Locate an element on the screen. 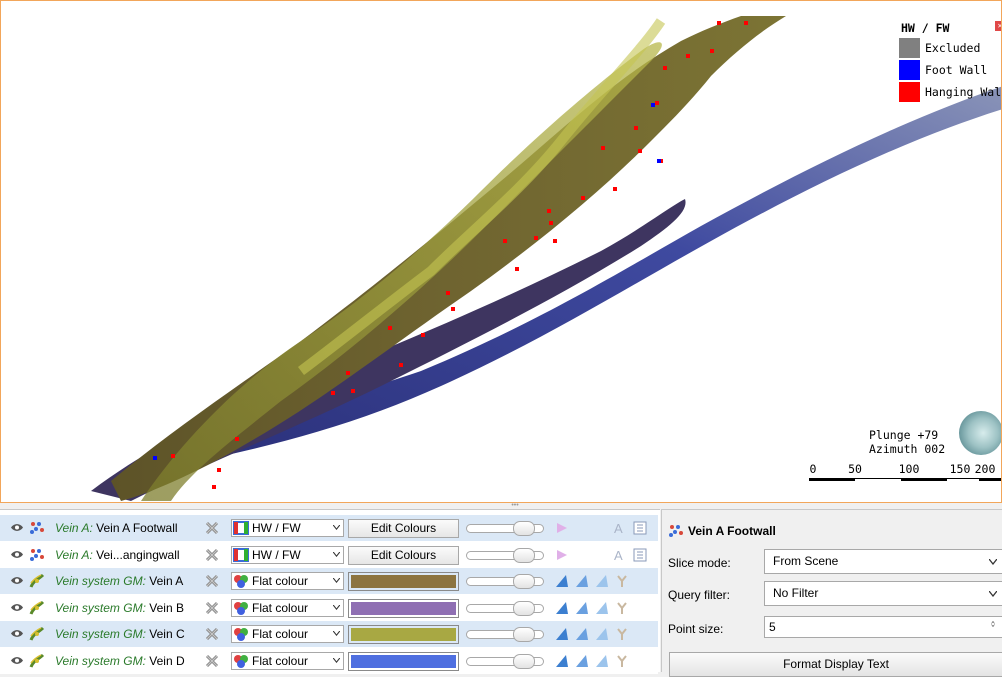  points-icon is located at coordinates (37, 528).